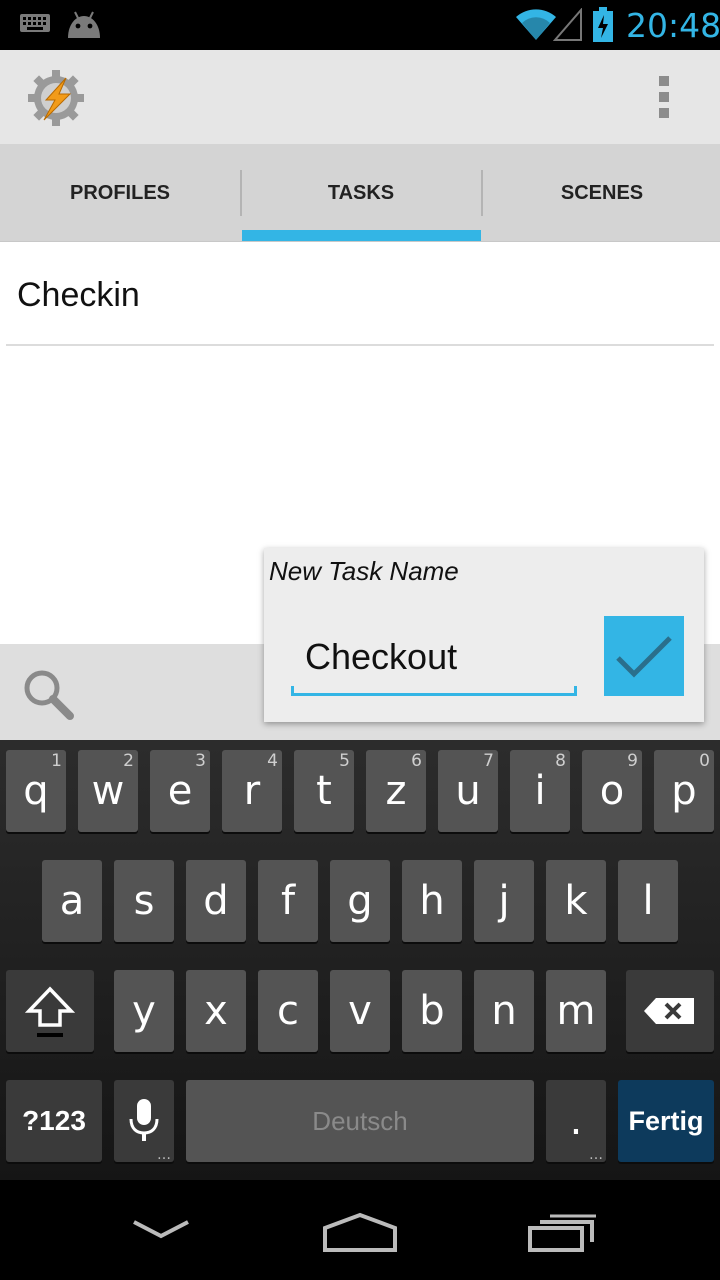 This screenshot has width=720, height=1280. I want to click on checkmark-icon, so click(644, 657).